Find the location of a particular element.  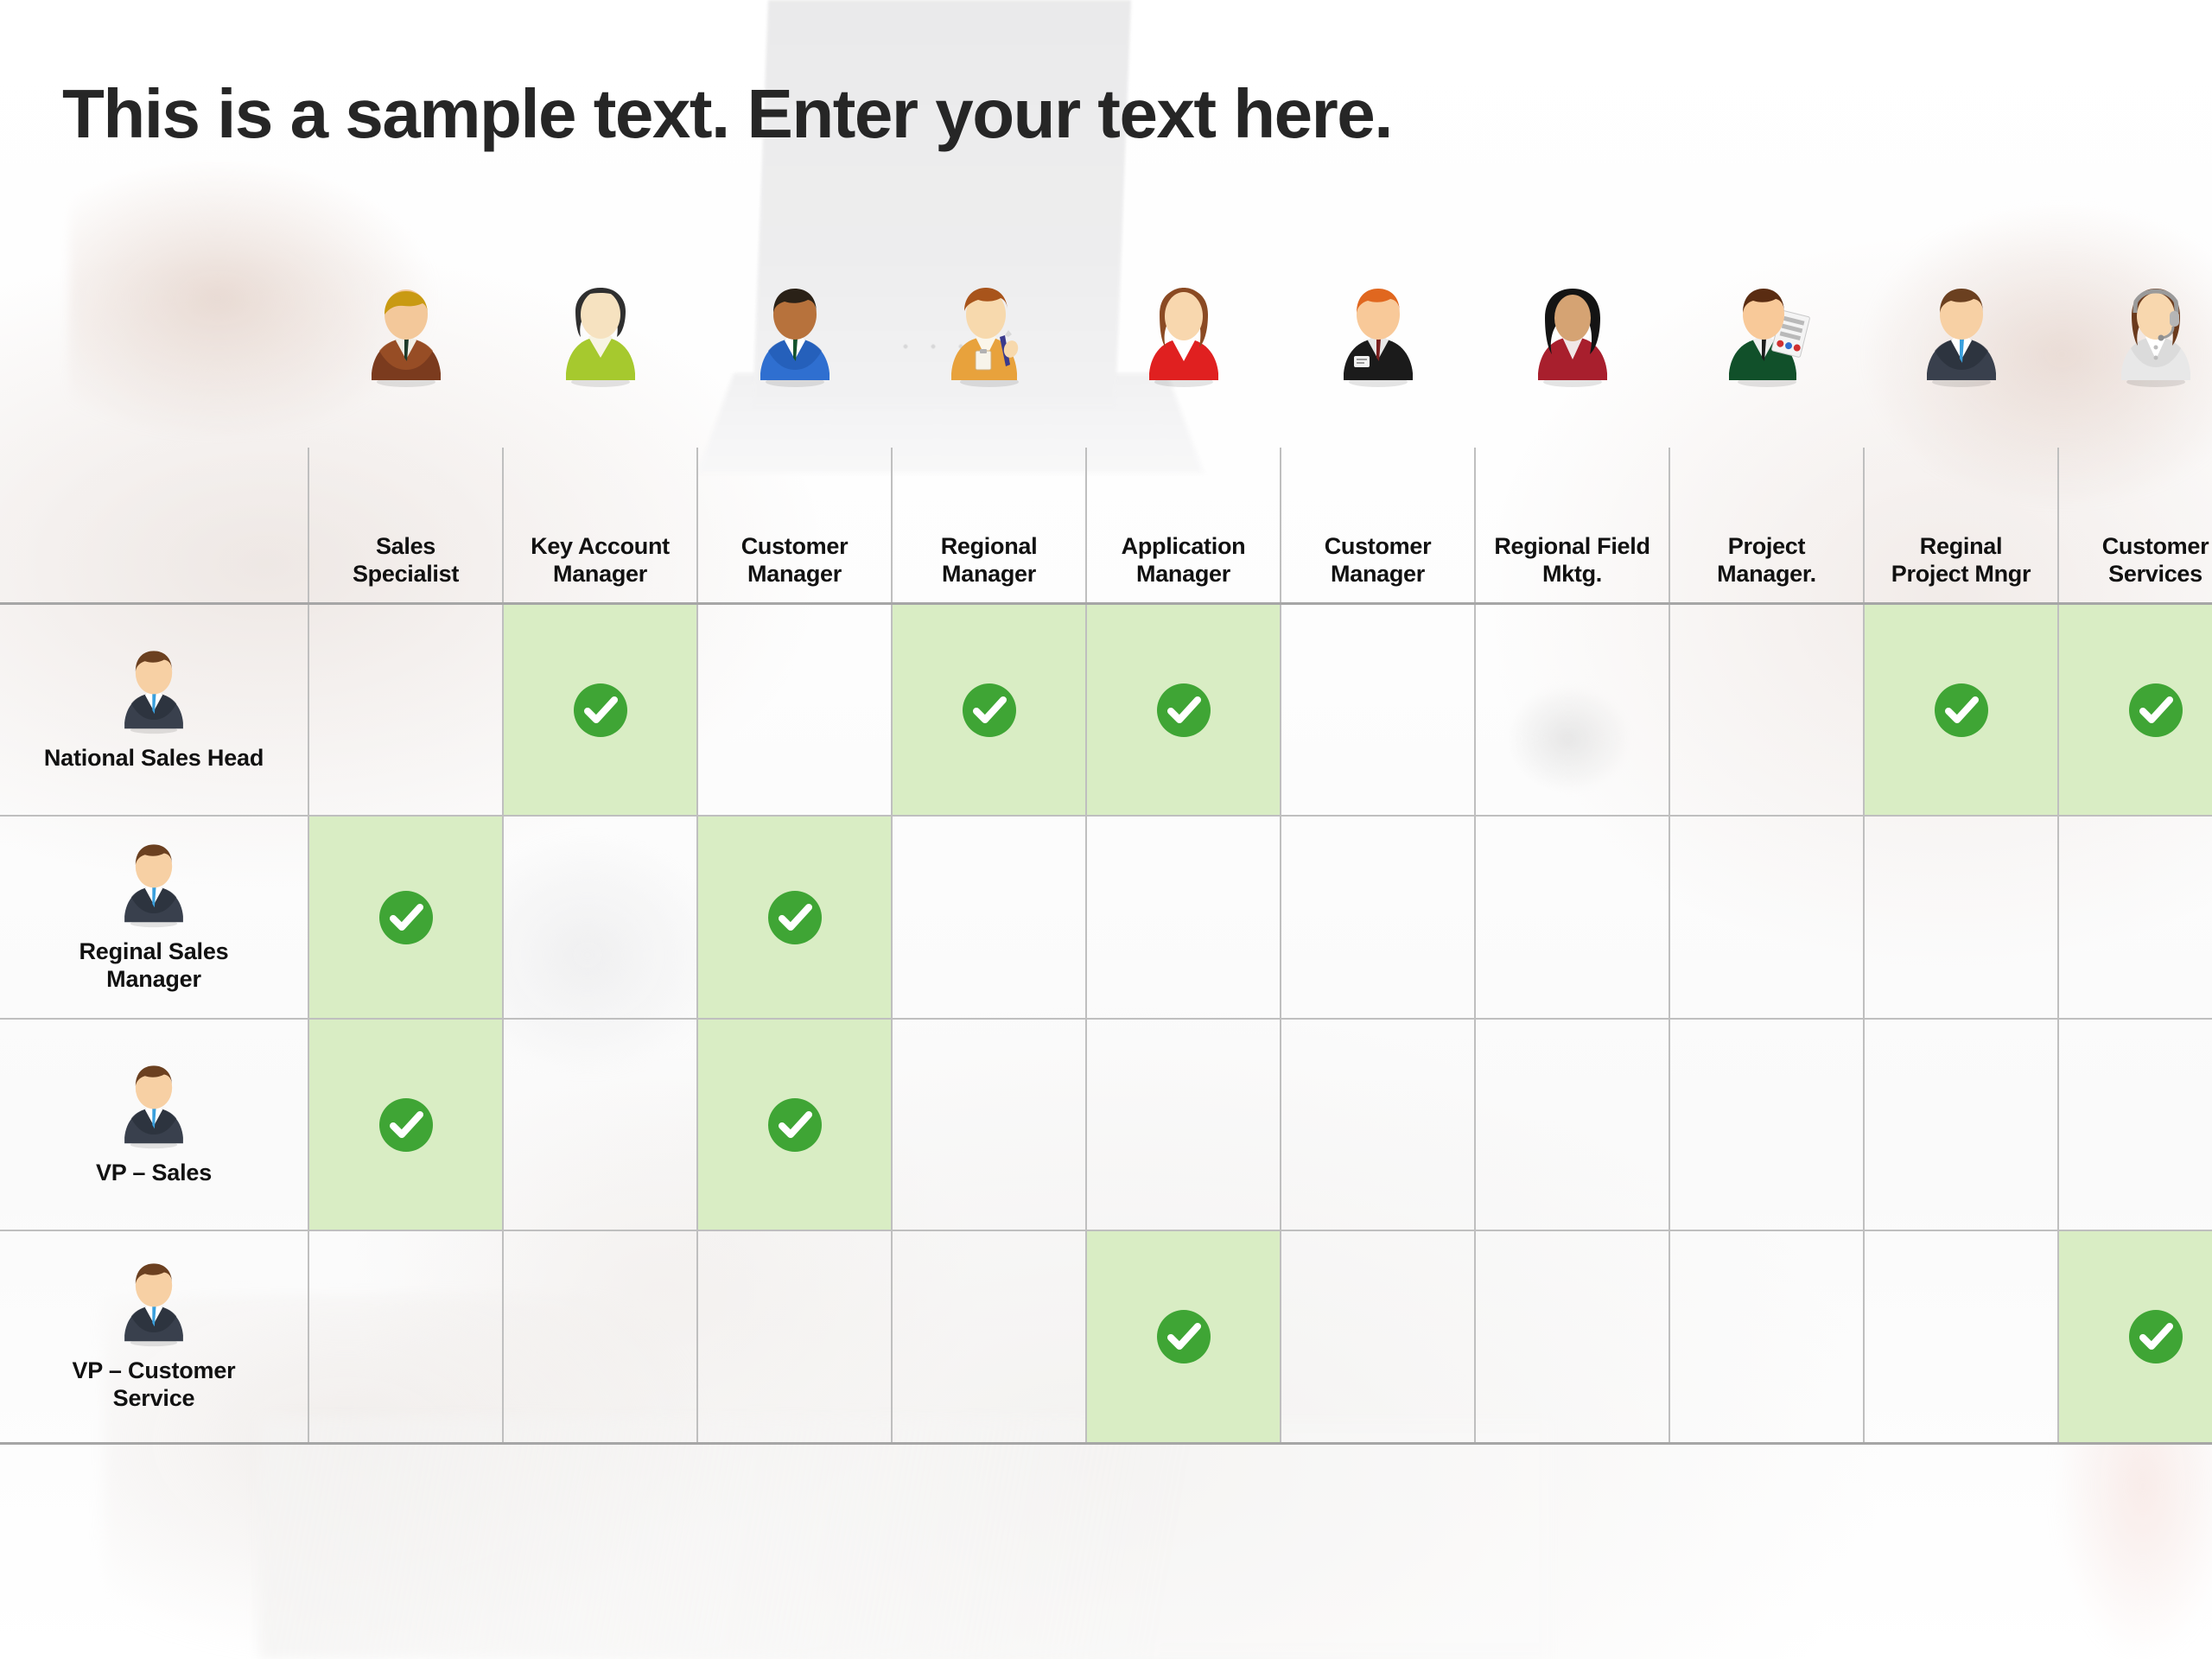

row-header-label: National Sales Head is located at coordinates (153, 757).